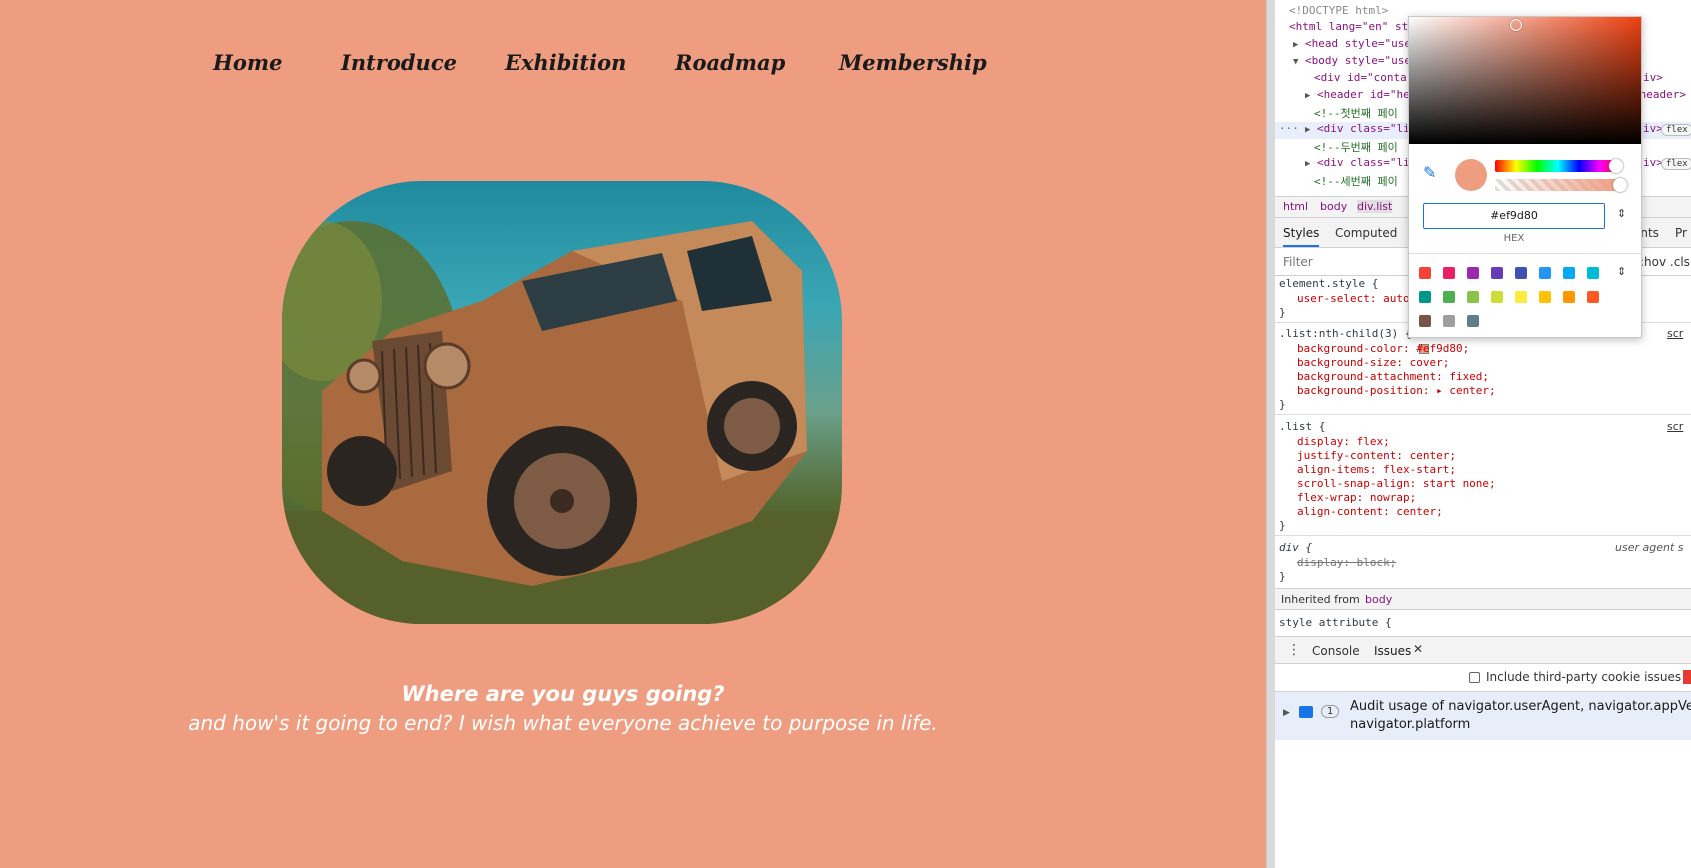 The image size is (1691, 868). What do you see at coordinates (1383, 348) in the screenshot?
I see `rule-declaration: background-color: #ef9d80;` at bounding box center [1383, 348].